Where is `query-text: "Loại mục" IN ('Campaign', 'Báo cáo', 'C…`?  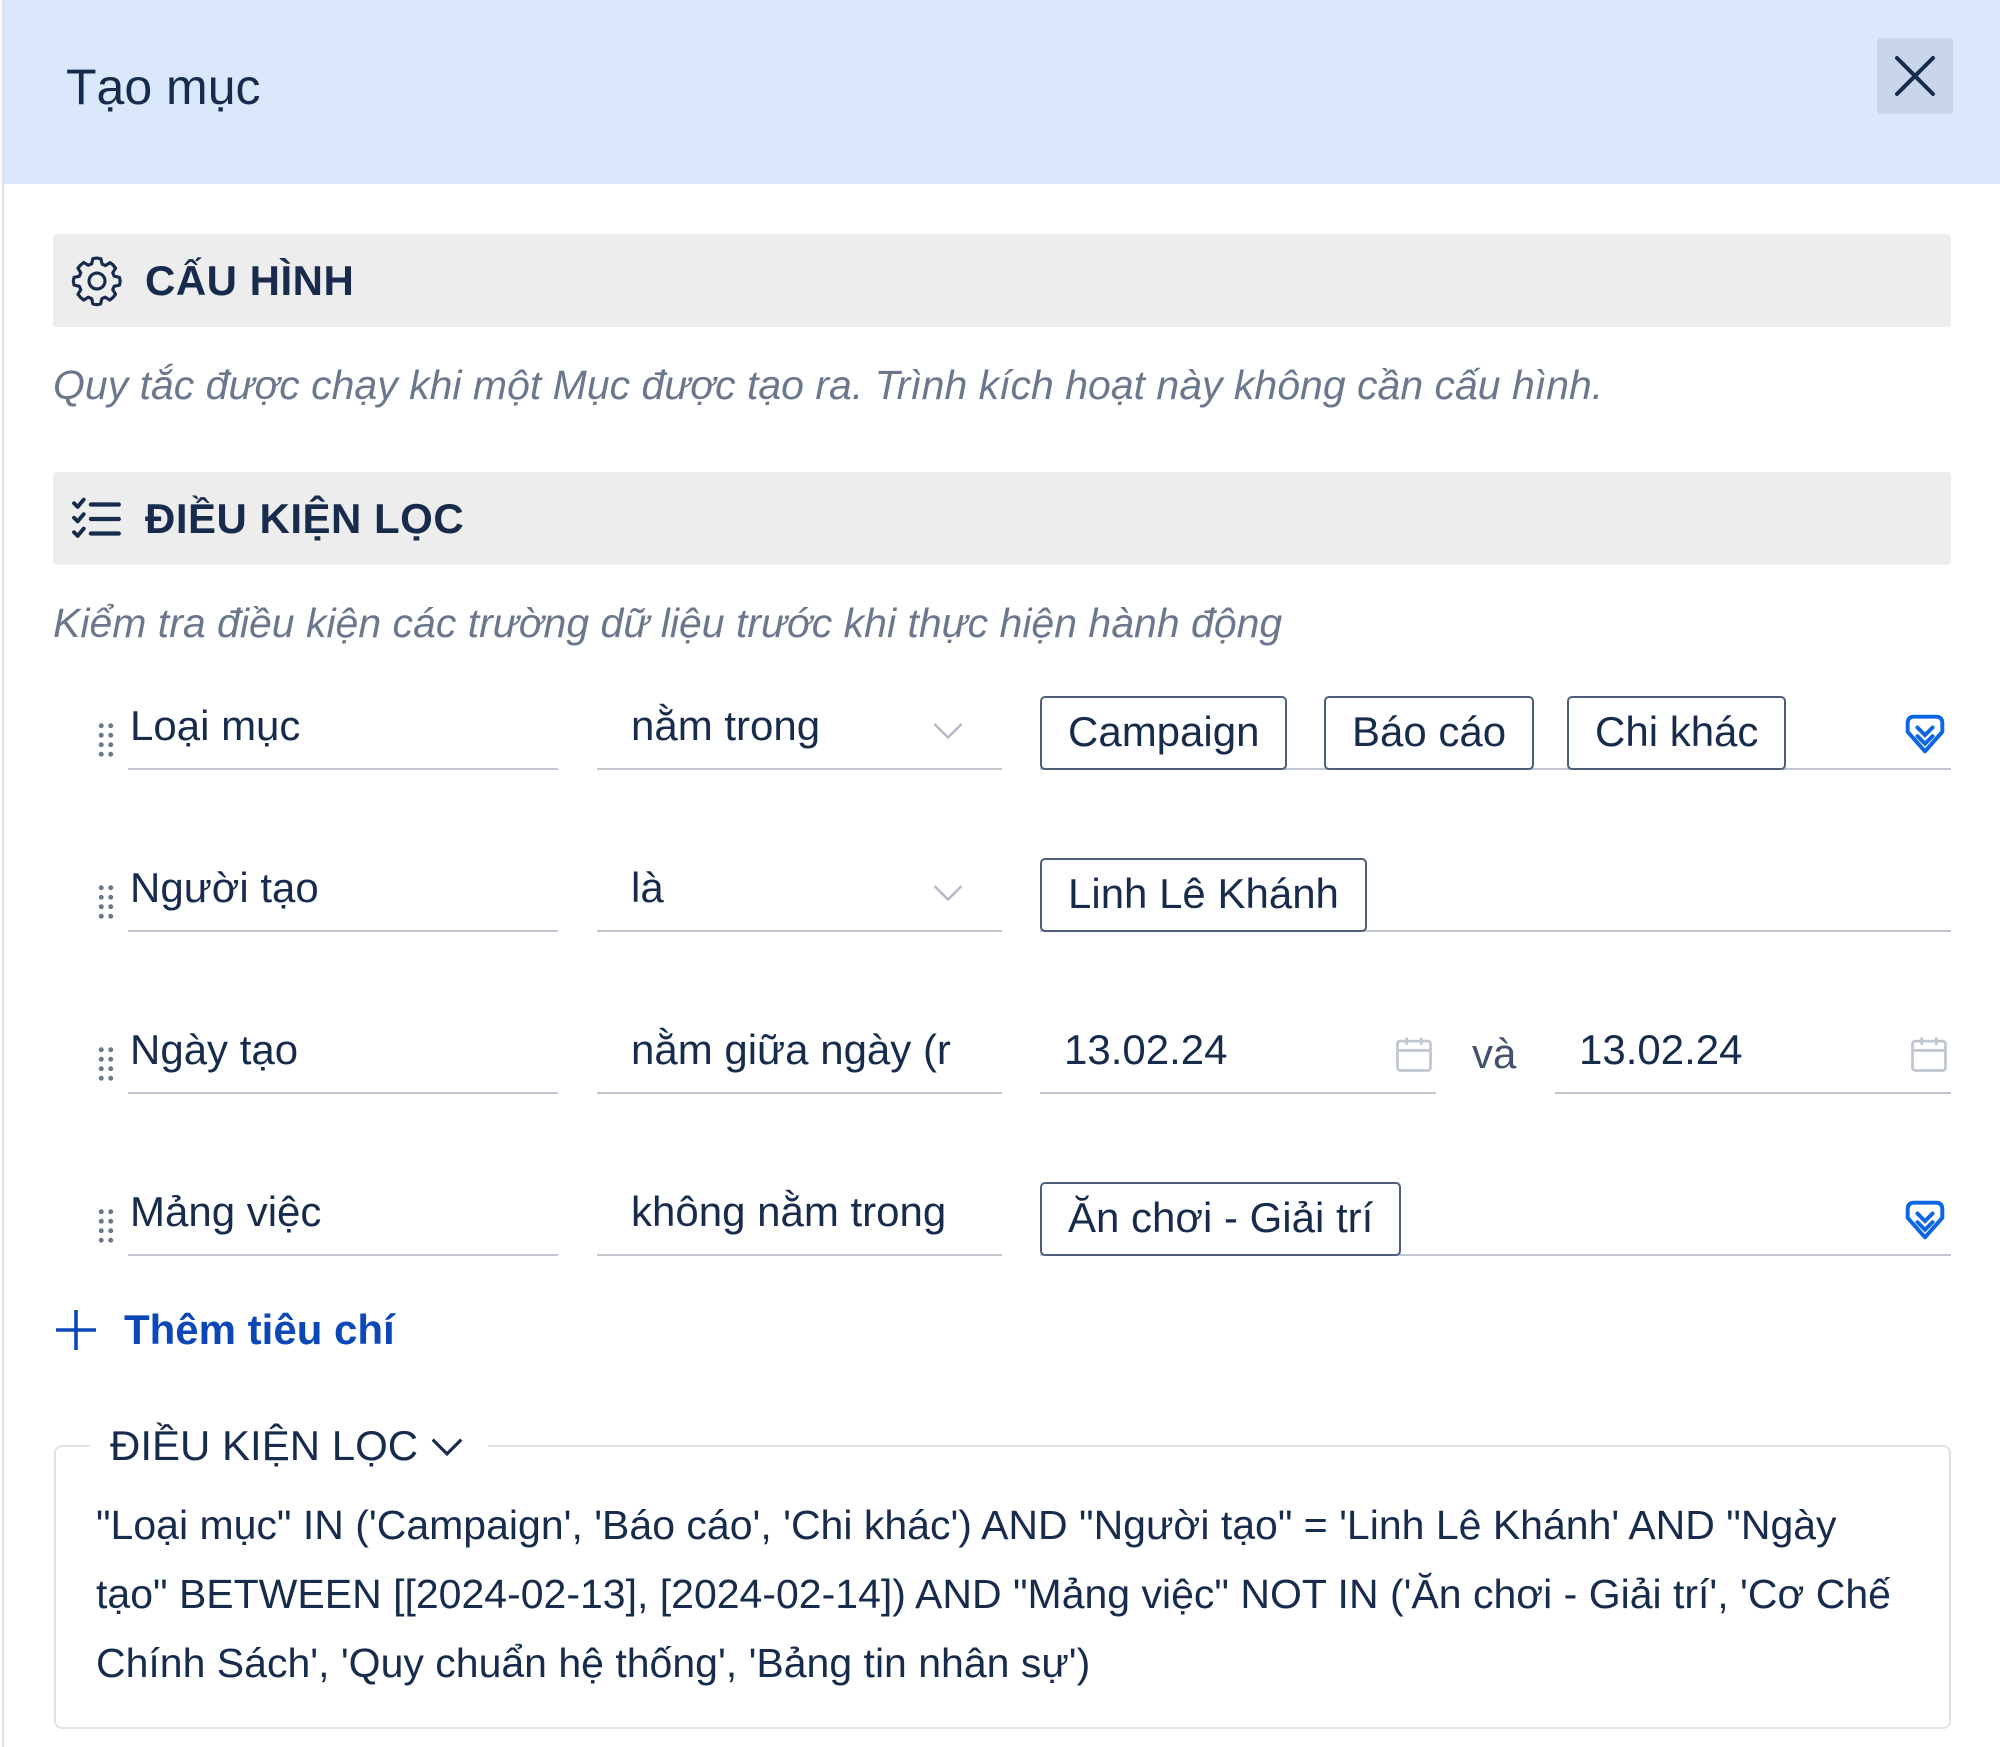 query-text: "Loại mục" IN ('Campaign', 'Báo cáo', 'C… is located at coordinates (993, 1594).